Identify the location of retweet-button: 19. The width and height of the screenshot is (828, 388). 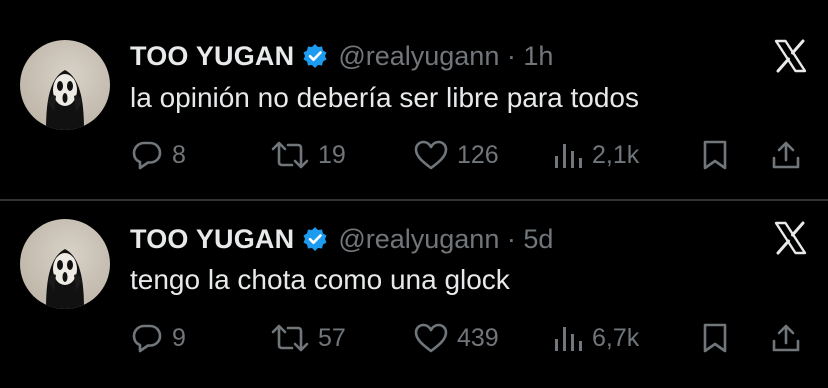
(308, 155).